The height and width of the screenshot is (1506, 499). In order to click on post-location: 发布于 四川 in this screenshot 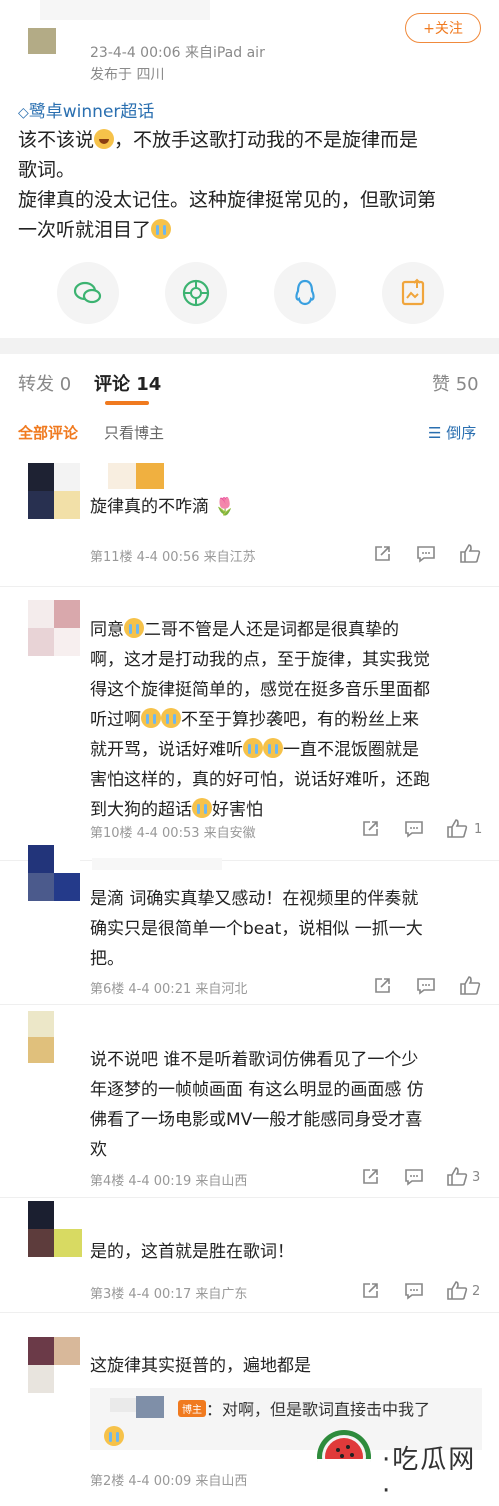, I will do `click(127, 75)`.